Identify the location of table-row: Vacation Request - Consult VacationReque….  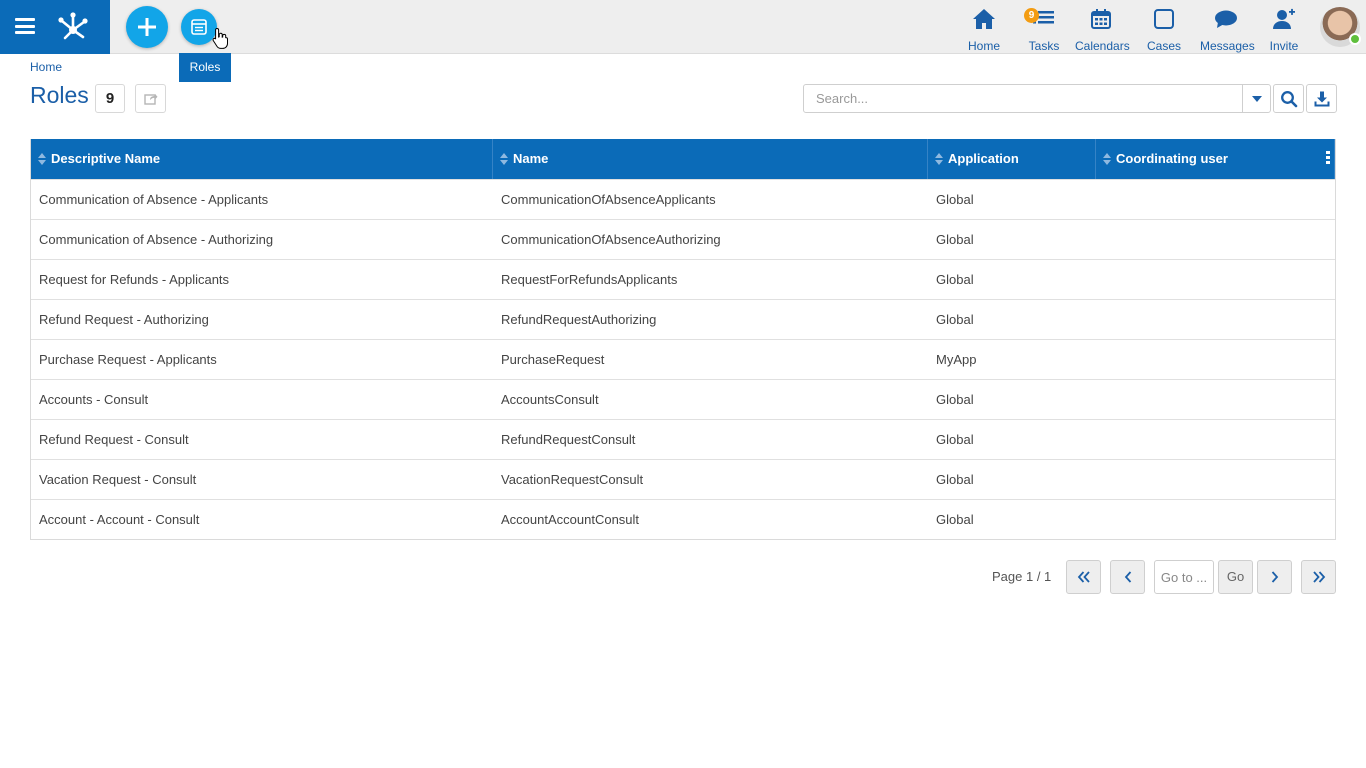
(683, 479).